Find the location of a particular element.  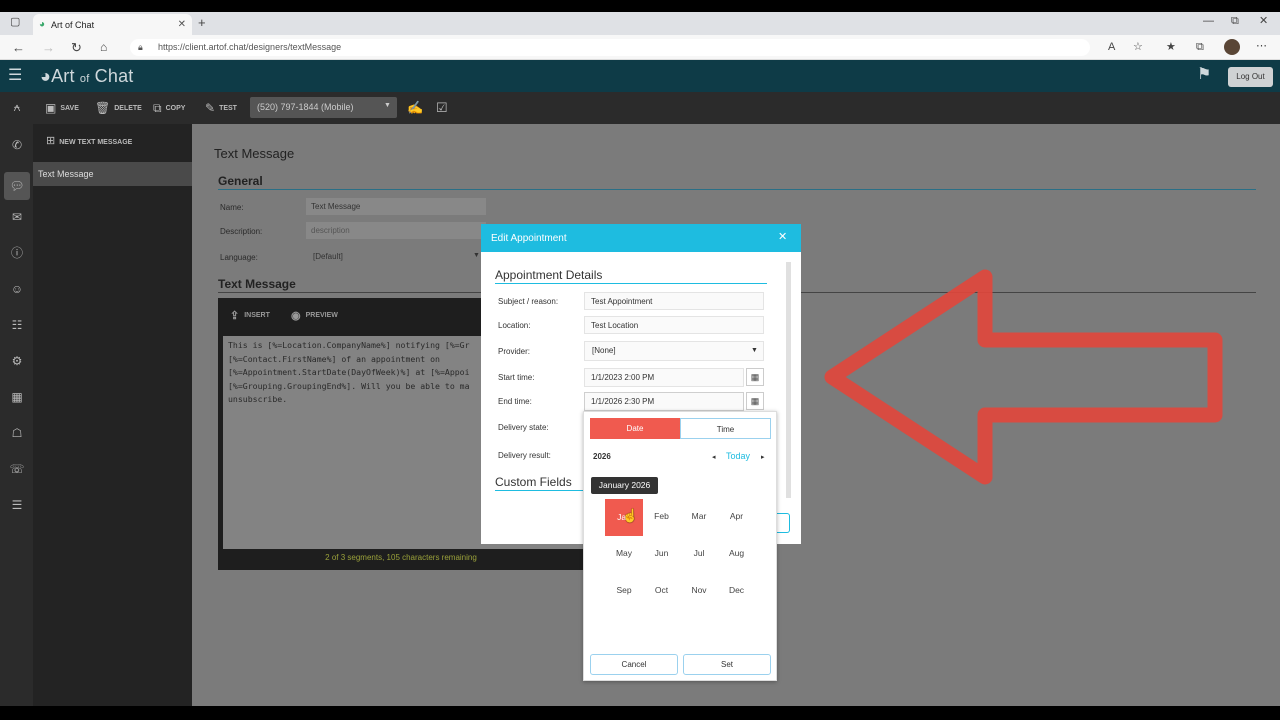

test-icon: ✎ is located at coordinates (210, 108).